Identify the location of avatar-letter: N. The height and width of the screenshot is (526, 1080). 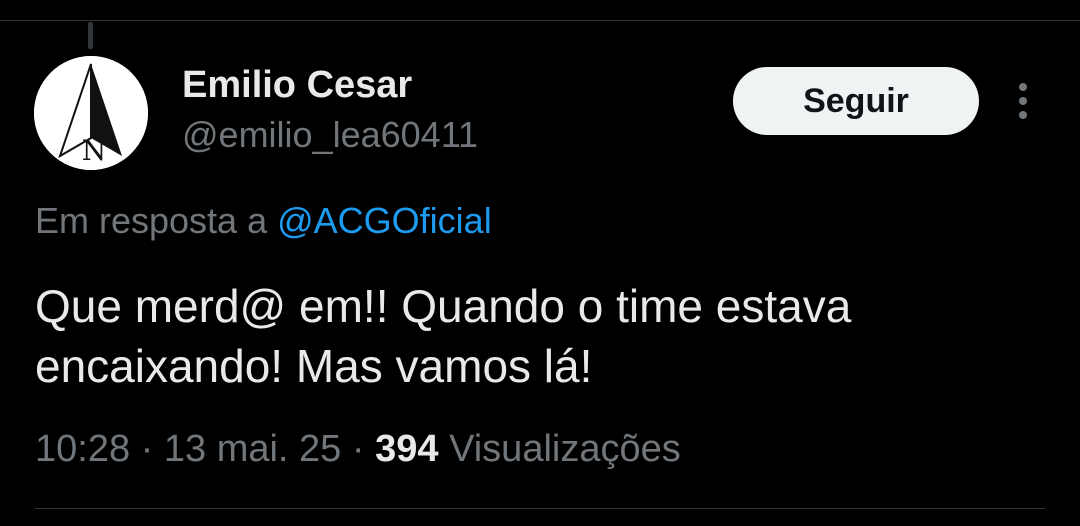
(94, 150).